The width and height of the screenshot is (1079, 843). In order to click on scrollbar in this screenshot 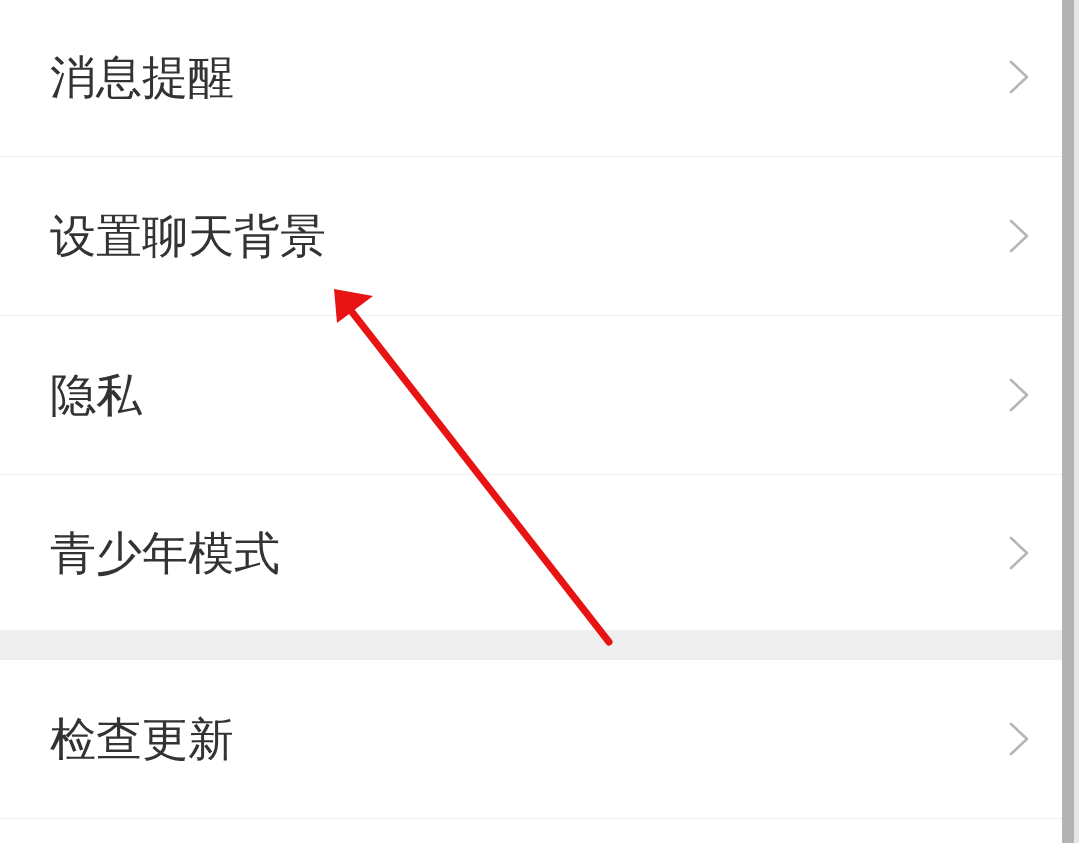, I will do `click(1068, 421)`.